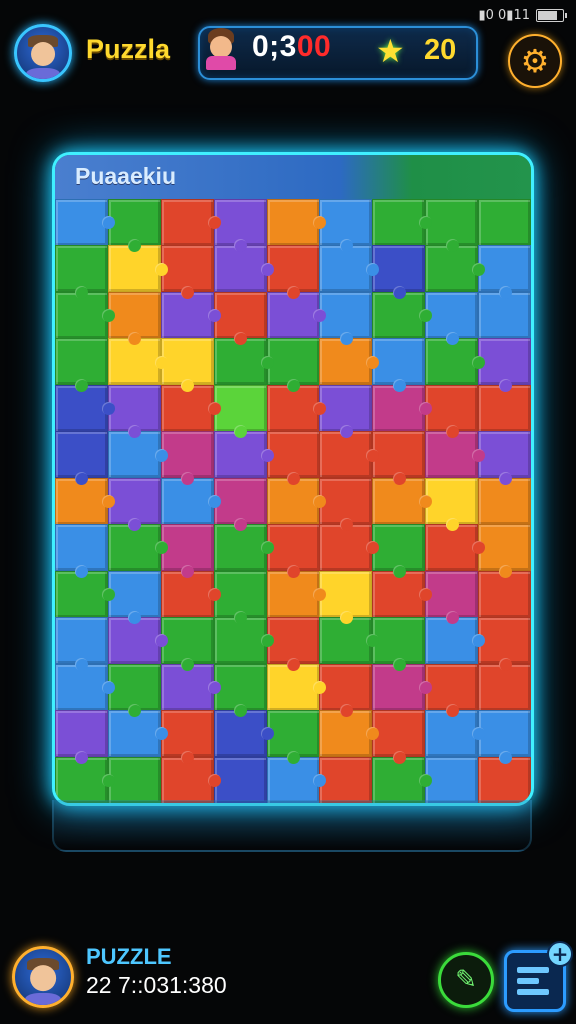 The height and width of the screenshot is (1024, 576). What do you see at coordinates (129, 956) in the screenshot?
I see `footer-label: PUZZLE` at bounding box center [129, 956].